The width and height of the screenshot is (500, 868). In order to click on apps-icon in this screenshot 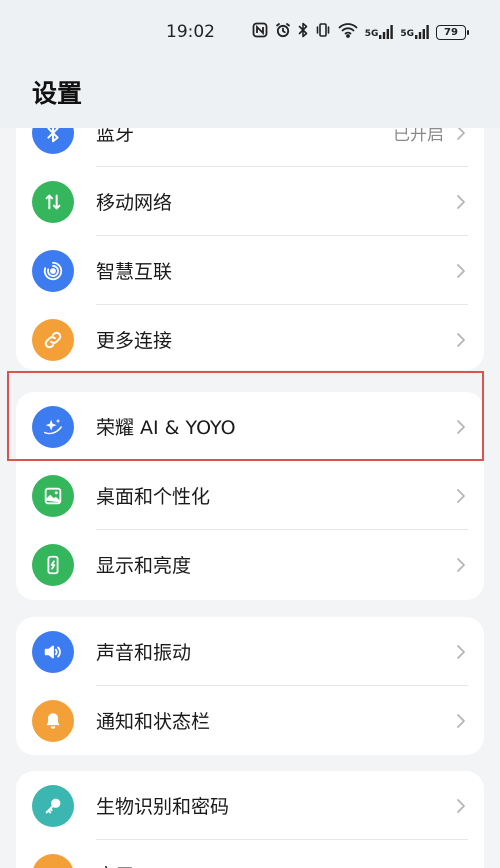, I will do `click(53, 860)`.